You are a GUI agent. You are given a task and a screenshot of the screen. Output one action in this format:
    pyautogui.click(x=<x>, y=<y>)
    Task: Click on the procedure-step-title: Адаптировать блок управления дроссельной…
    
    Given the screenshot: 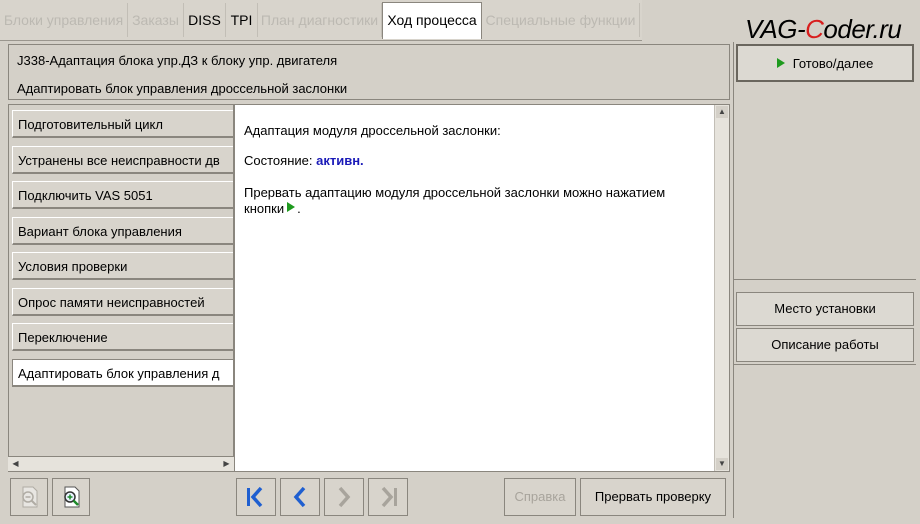 What is the action you would take?
    pyautogui.click(x=182, y=88)
    